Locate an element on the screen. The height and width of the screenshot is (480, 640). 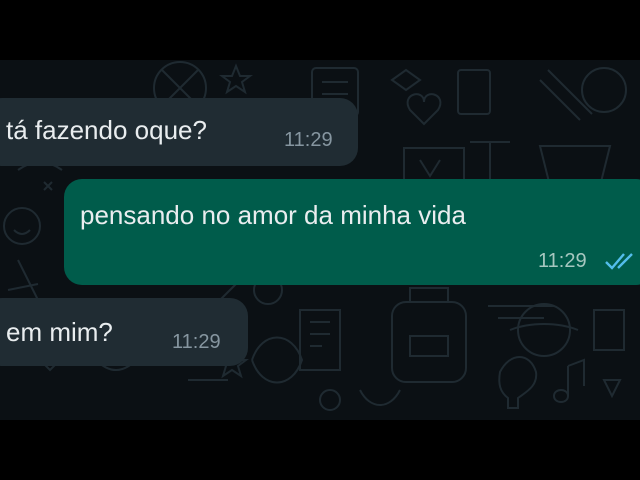
message-text: em mim? is located at coordinates (59, 332).